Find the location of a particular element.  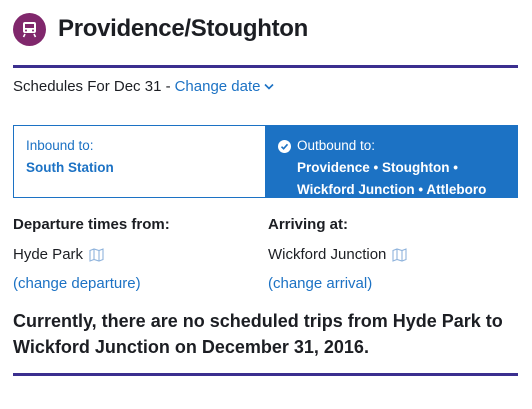

change-arrival-link: (change arrival) is located at coordinates (337, 284).